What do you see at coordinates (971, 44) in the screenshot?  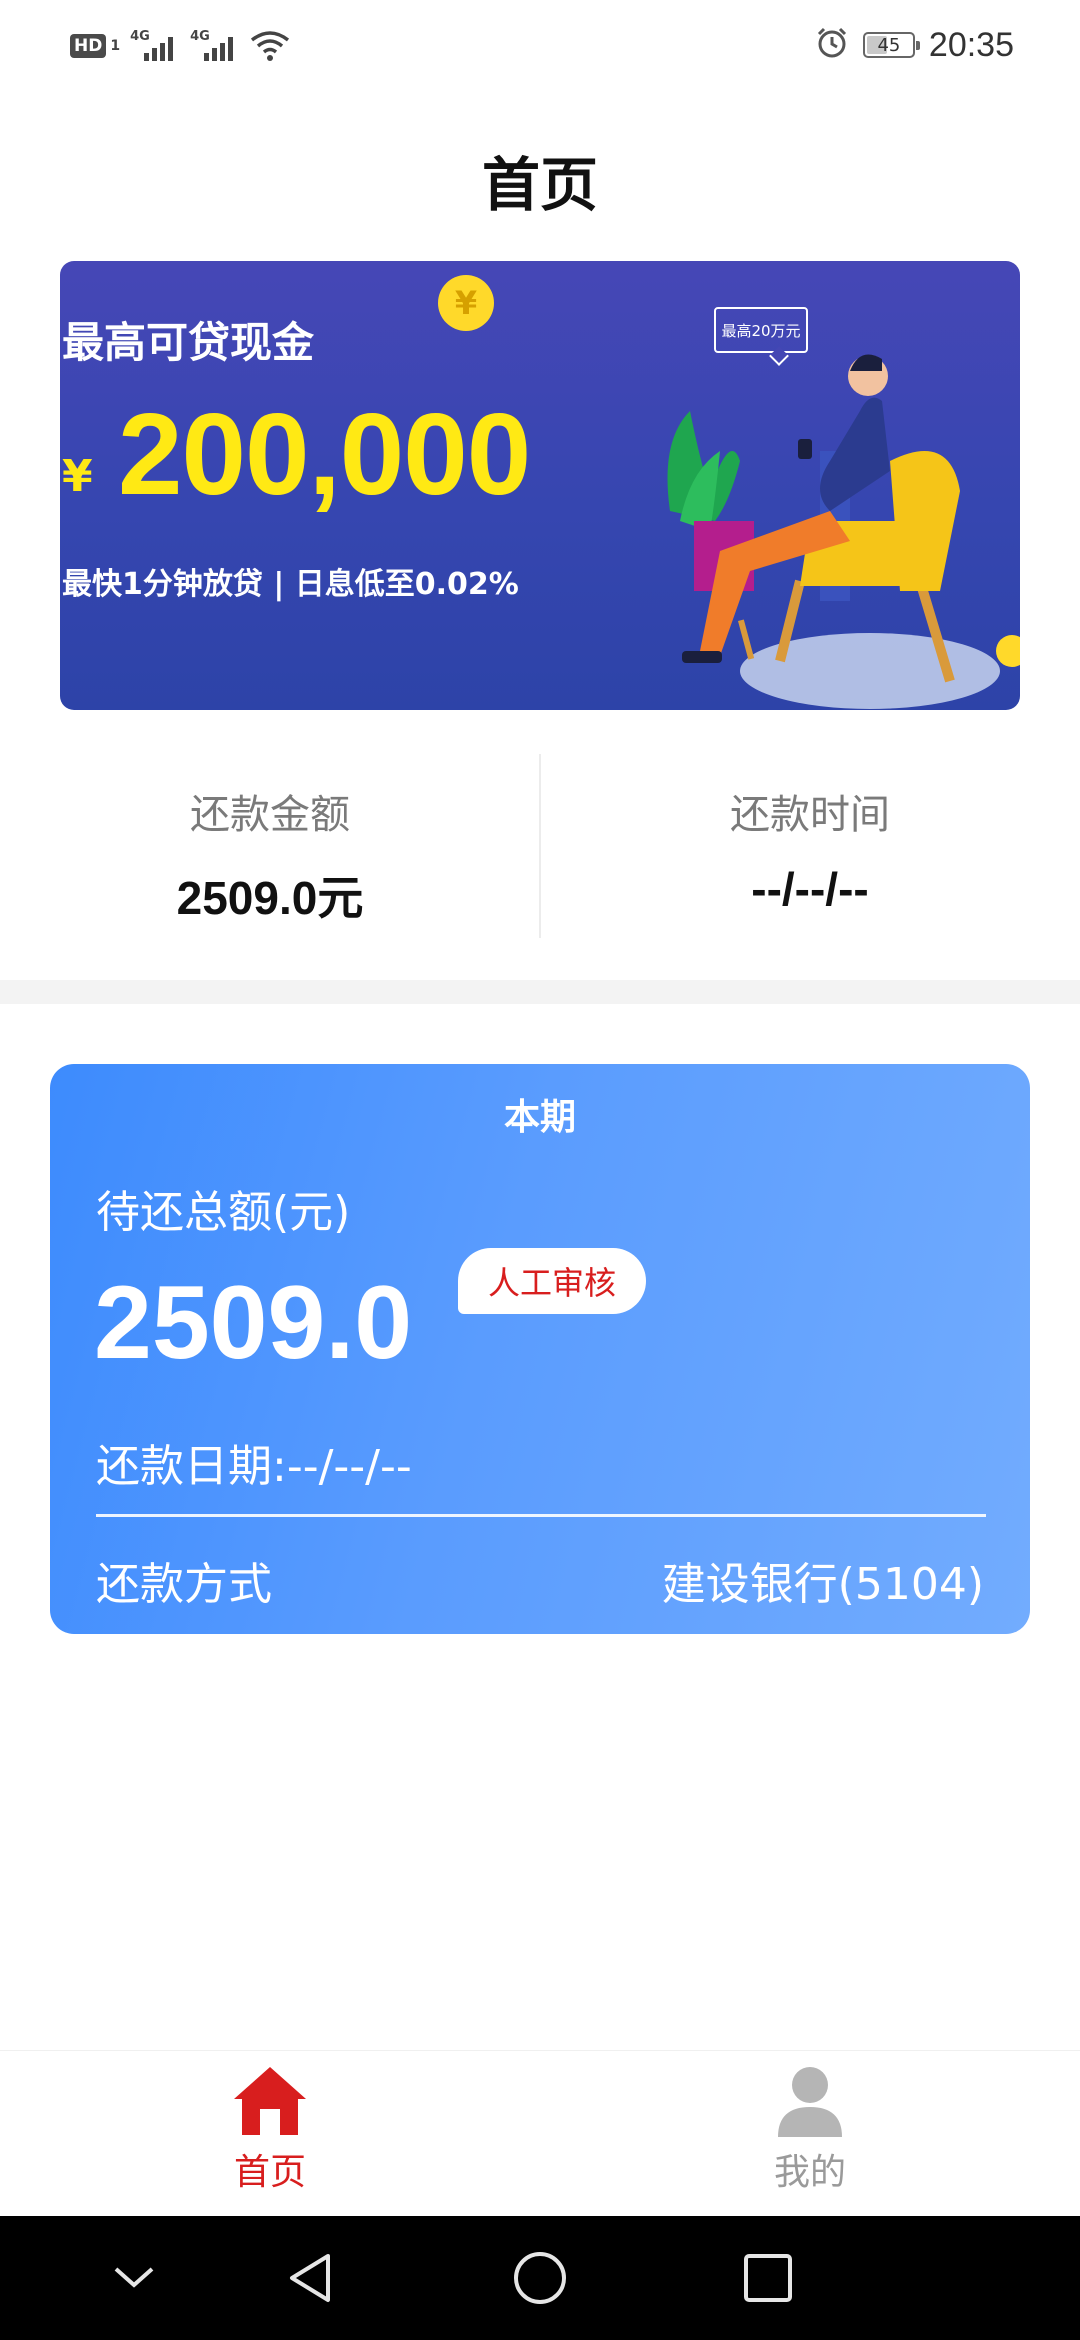 I see `clock: 20:35` at bounding box center [971, 44].